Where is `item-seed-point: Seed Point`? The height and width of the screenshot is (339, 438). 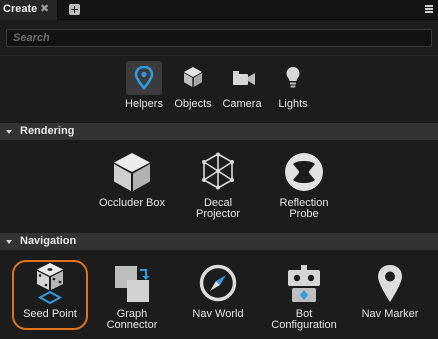
item-seed-point: Seed Point is located at coordinates (50, 292).